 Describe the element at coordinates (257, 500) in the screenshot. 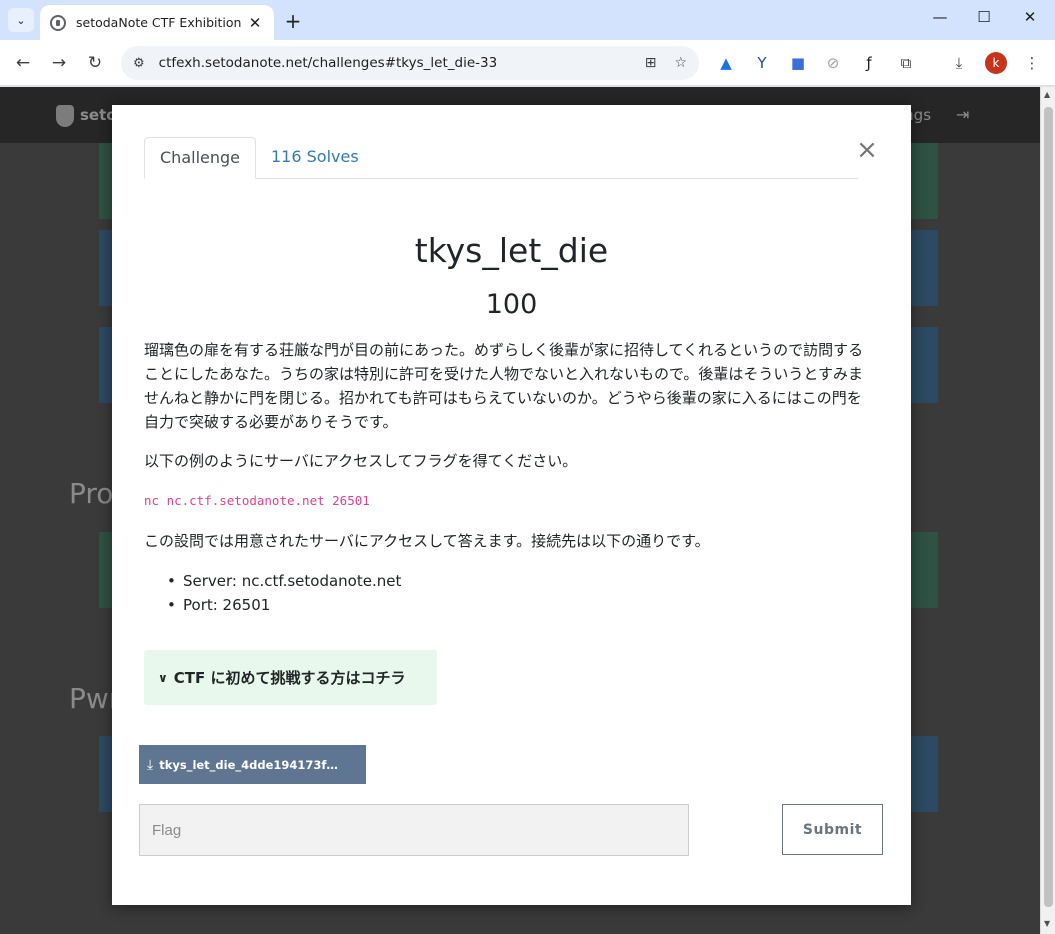

I see `connection-command: nc nc.ctf.setodanote.net 26501` at that location.